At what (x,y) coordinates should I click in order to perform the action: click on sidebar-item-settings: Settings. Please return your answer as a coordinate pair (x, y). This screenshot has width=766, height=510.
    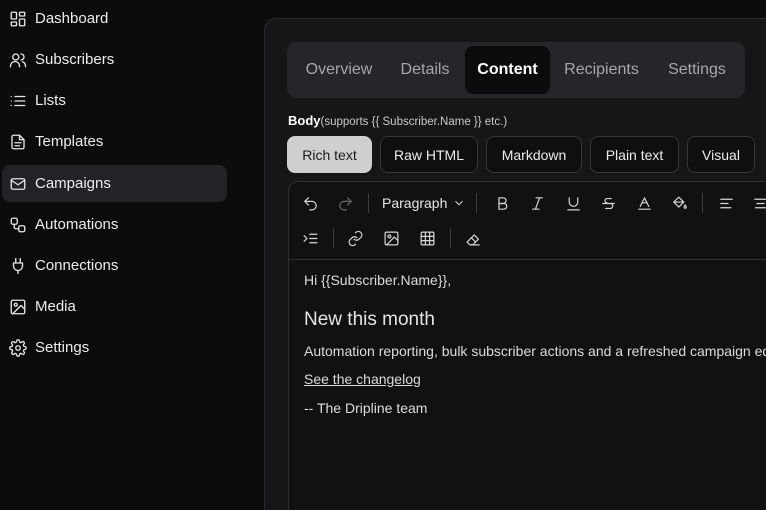
    Looking at the image, I should click on (114, 347).